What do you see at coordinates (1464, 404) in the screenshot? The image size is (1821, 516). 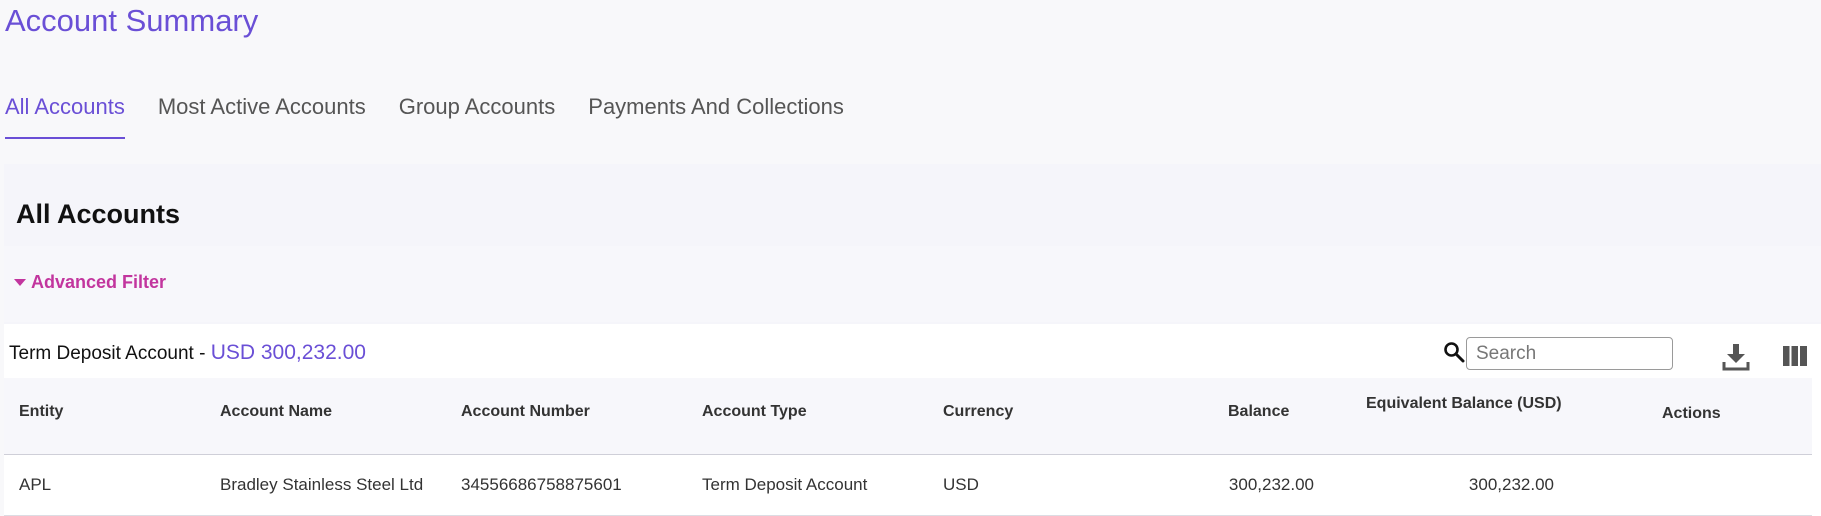 I see `column-header-equivalent-balance: Equivalent Balance (USD)` at bounding box center [1464, 404].